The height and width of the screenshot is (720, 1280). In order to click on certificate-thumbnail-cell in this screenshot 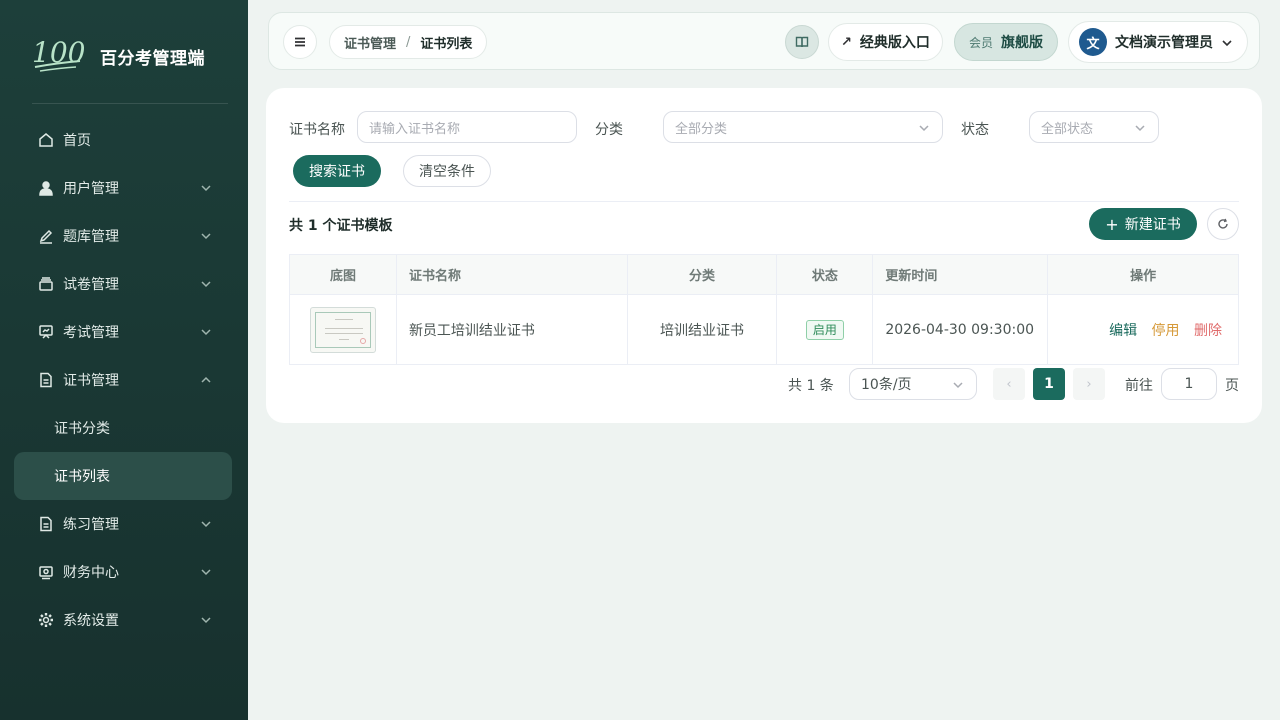, I will do `click(343, 329)`.